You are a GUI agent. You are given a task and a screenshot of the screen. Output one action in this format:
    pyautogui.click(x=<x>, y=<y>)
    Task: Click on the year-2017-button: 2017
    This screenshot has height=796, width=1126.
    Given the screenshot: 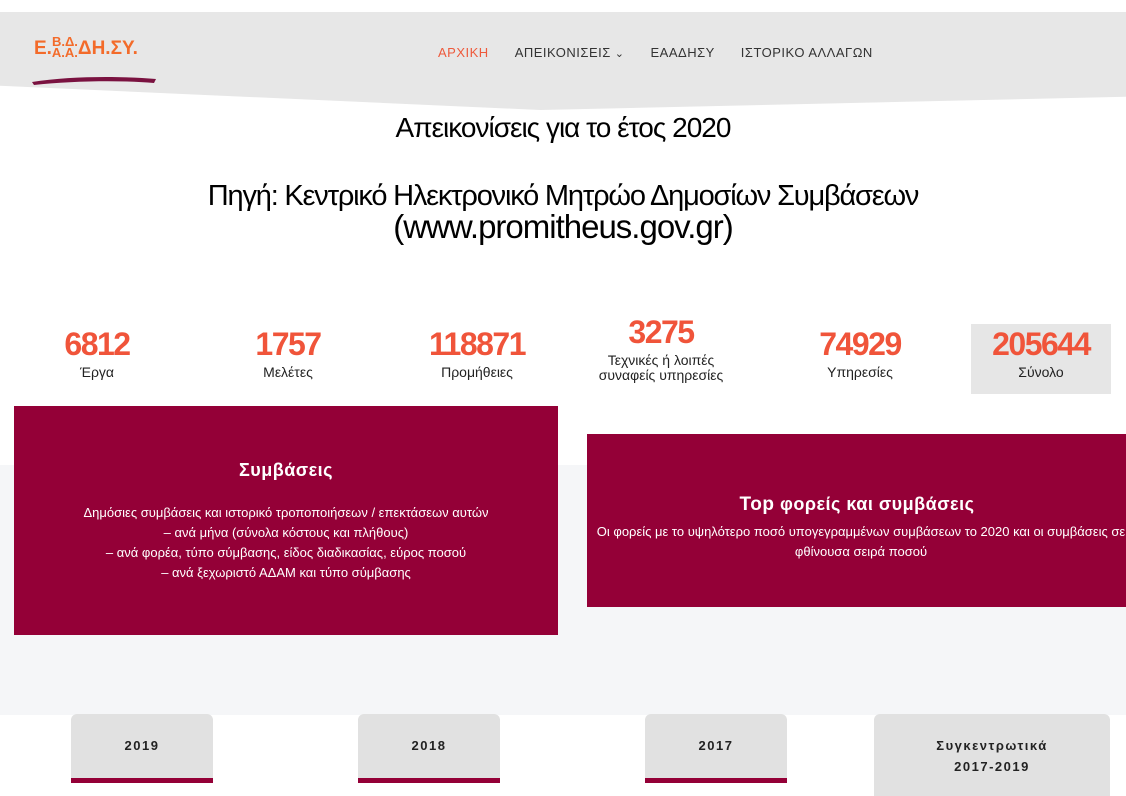 What is the action you would take?
    pyautogui.click(x=716, y=748)
    